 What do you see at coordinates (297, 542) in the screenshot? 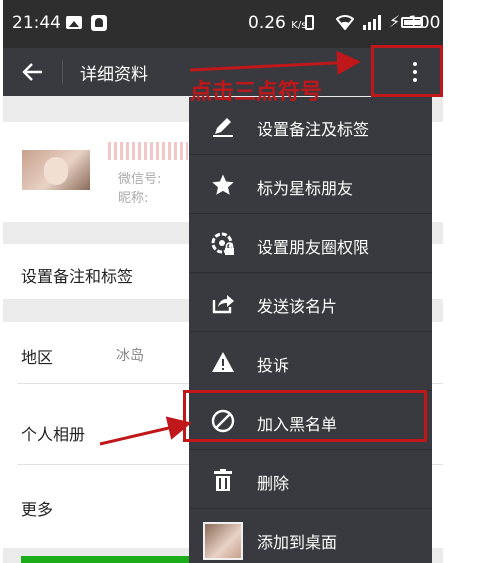
I see `menu-label: 添加到桌面` at bounding box center [297, 542].